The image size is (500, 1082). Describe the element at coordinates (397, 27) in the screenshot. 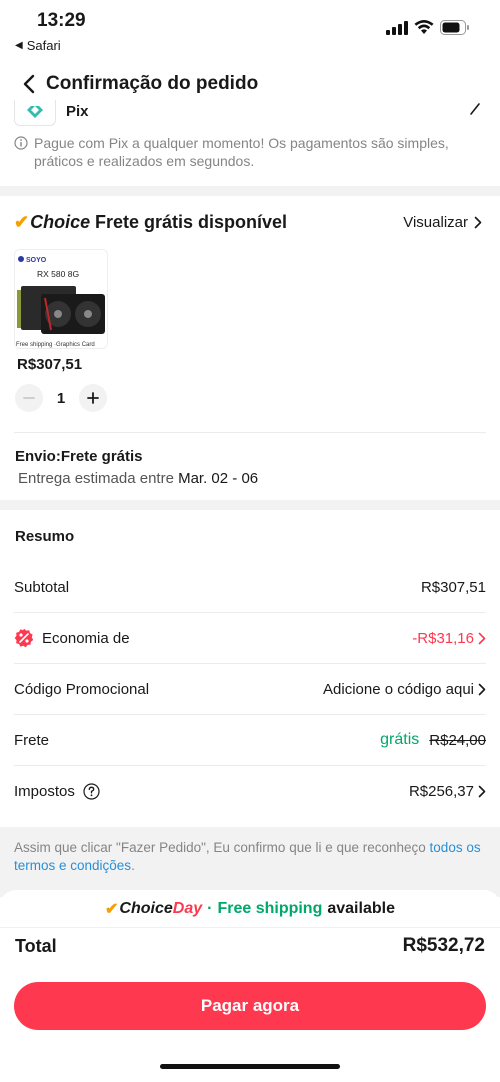

I see `cellular-signal-icon` at that location.